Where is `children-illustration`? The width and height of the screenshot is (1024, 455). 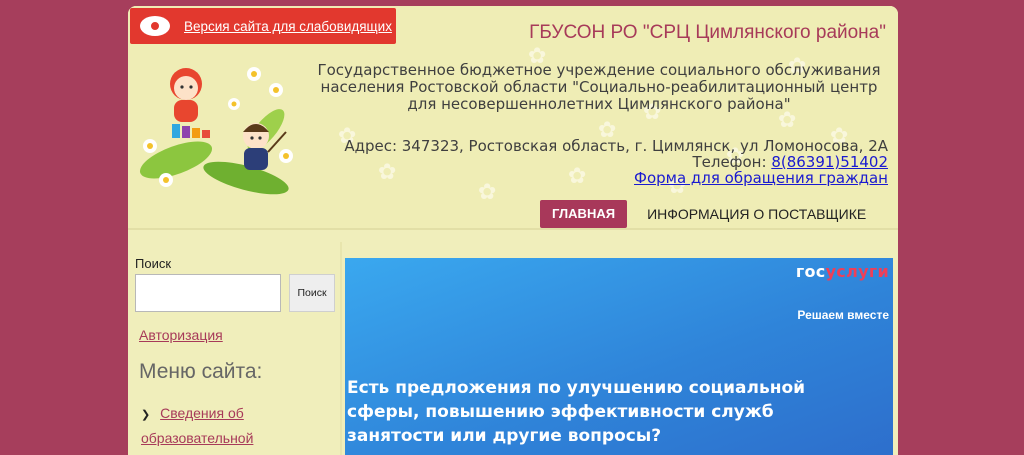
children-illustration is located at coordinates (216, 131).